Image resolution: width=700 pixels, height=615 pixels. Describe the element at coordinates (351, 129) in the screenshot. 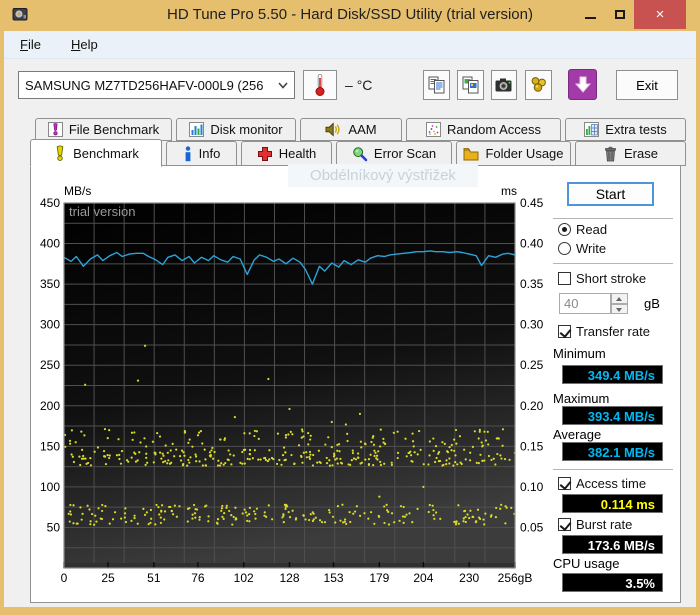

I see `tab-aam: AAM` at that location.